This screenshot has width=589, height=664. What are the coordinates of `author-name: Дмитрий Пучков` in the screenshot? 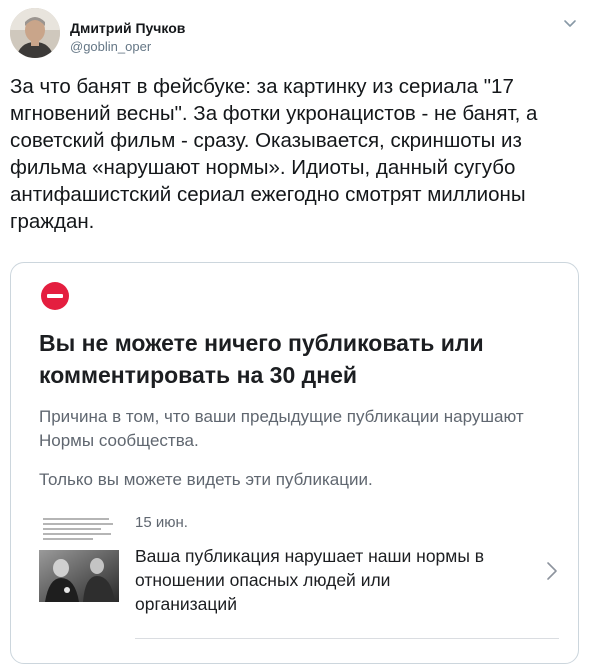 It's located at (127, 28).